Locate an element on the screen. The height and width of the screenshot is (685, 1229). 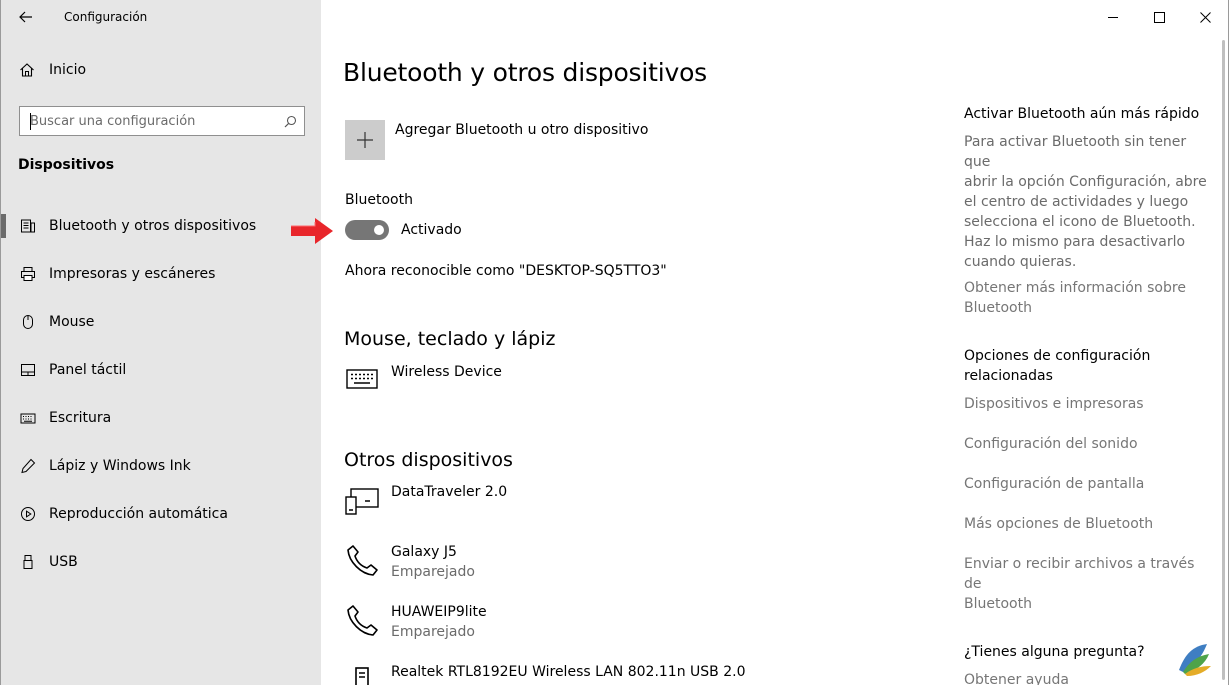
device-wireless-device: Wireless Device is located at coordinates (423, 379).